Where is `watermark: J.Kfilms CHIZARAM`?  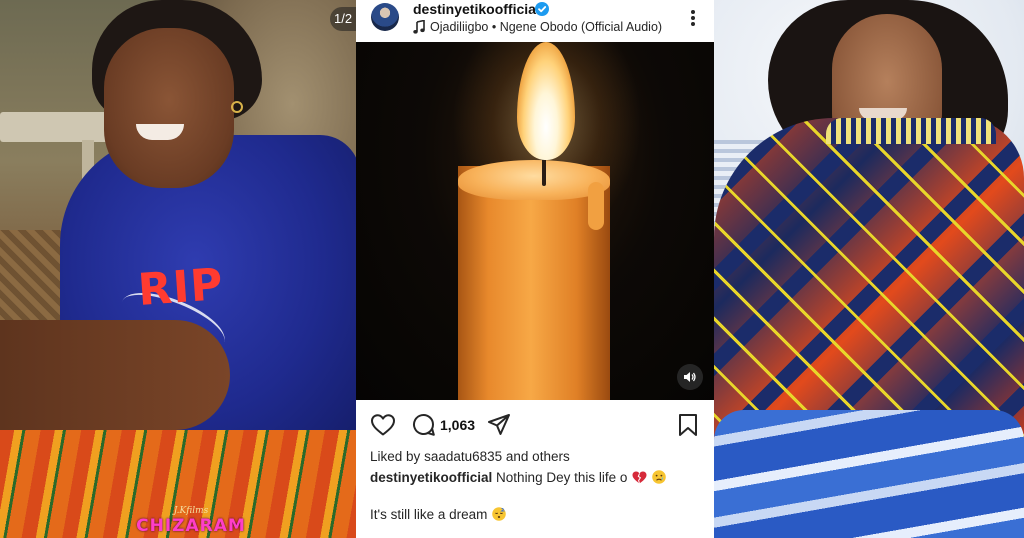 watermark: J.Kfilms CHIZARAM is located at coordinates (191, 521).